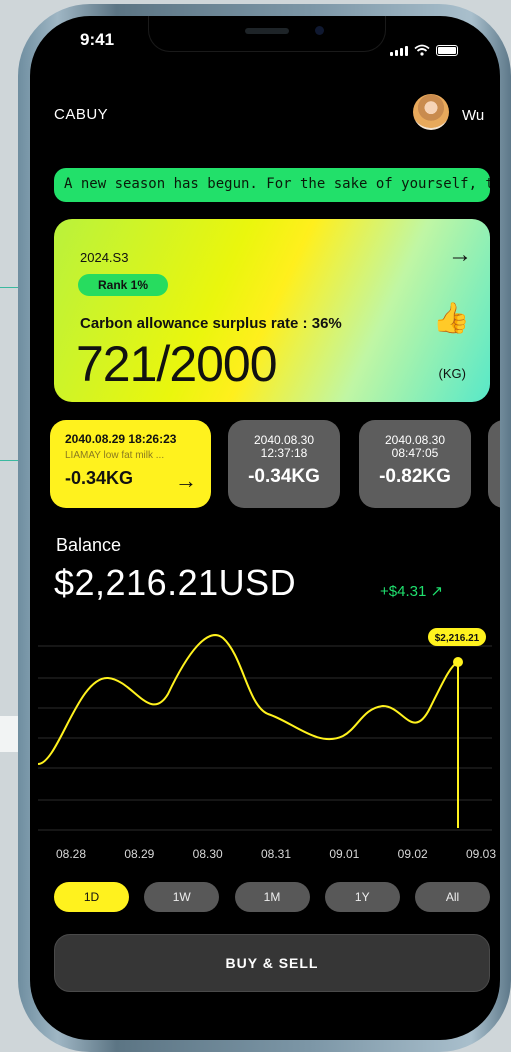 This screenshot has width=511, height=1052. What do you see at coordinates (272, 963) in the screenshot?
I see `buy-sell-button: BUY & SELL` at bounding box center [272, 963].